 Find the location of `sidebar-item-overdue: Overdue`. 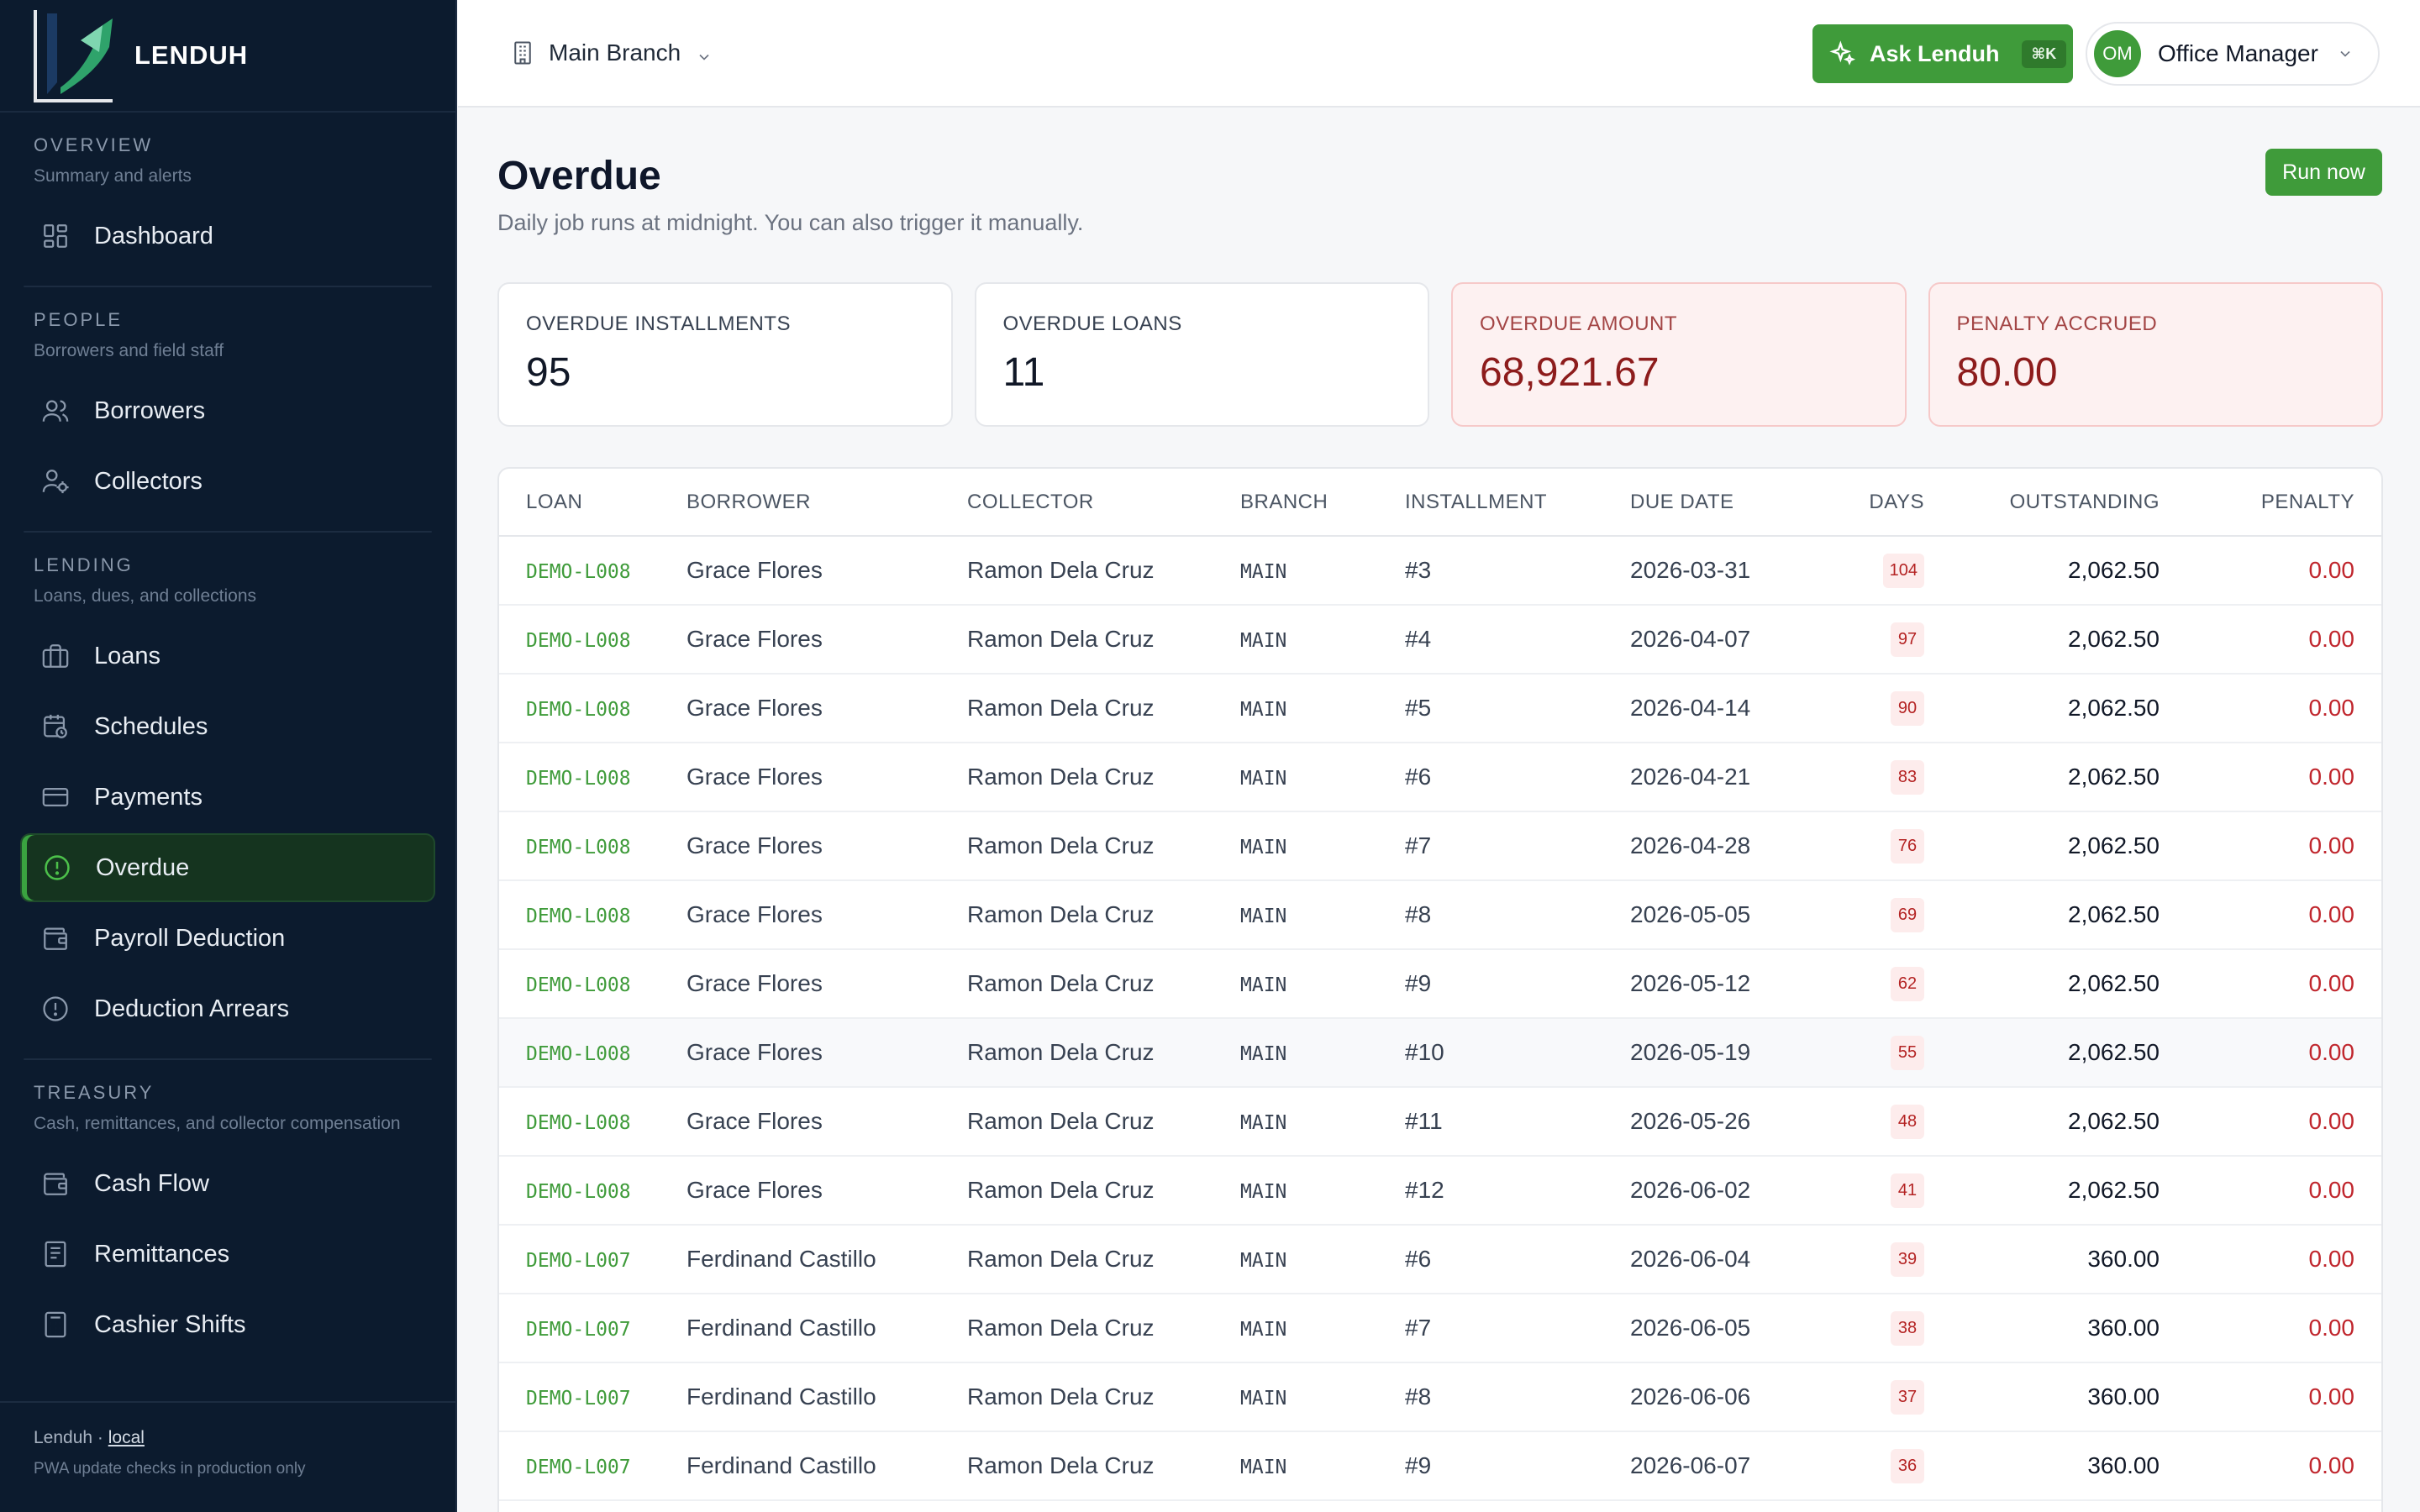

sidebar-item-overdue: Overdue is located at coordinates (227, 867).